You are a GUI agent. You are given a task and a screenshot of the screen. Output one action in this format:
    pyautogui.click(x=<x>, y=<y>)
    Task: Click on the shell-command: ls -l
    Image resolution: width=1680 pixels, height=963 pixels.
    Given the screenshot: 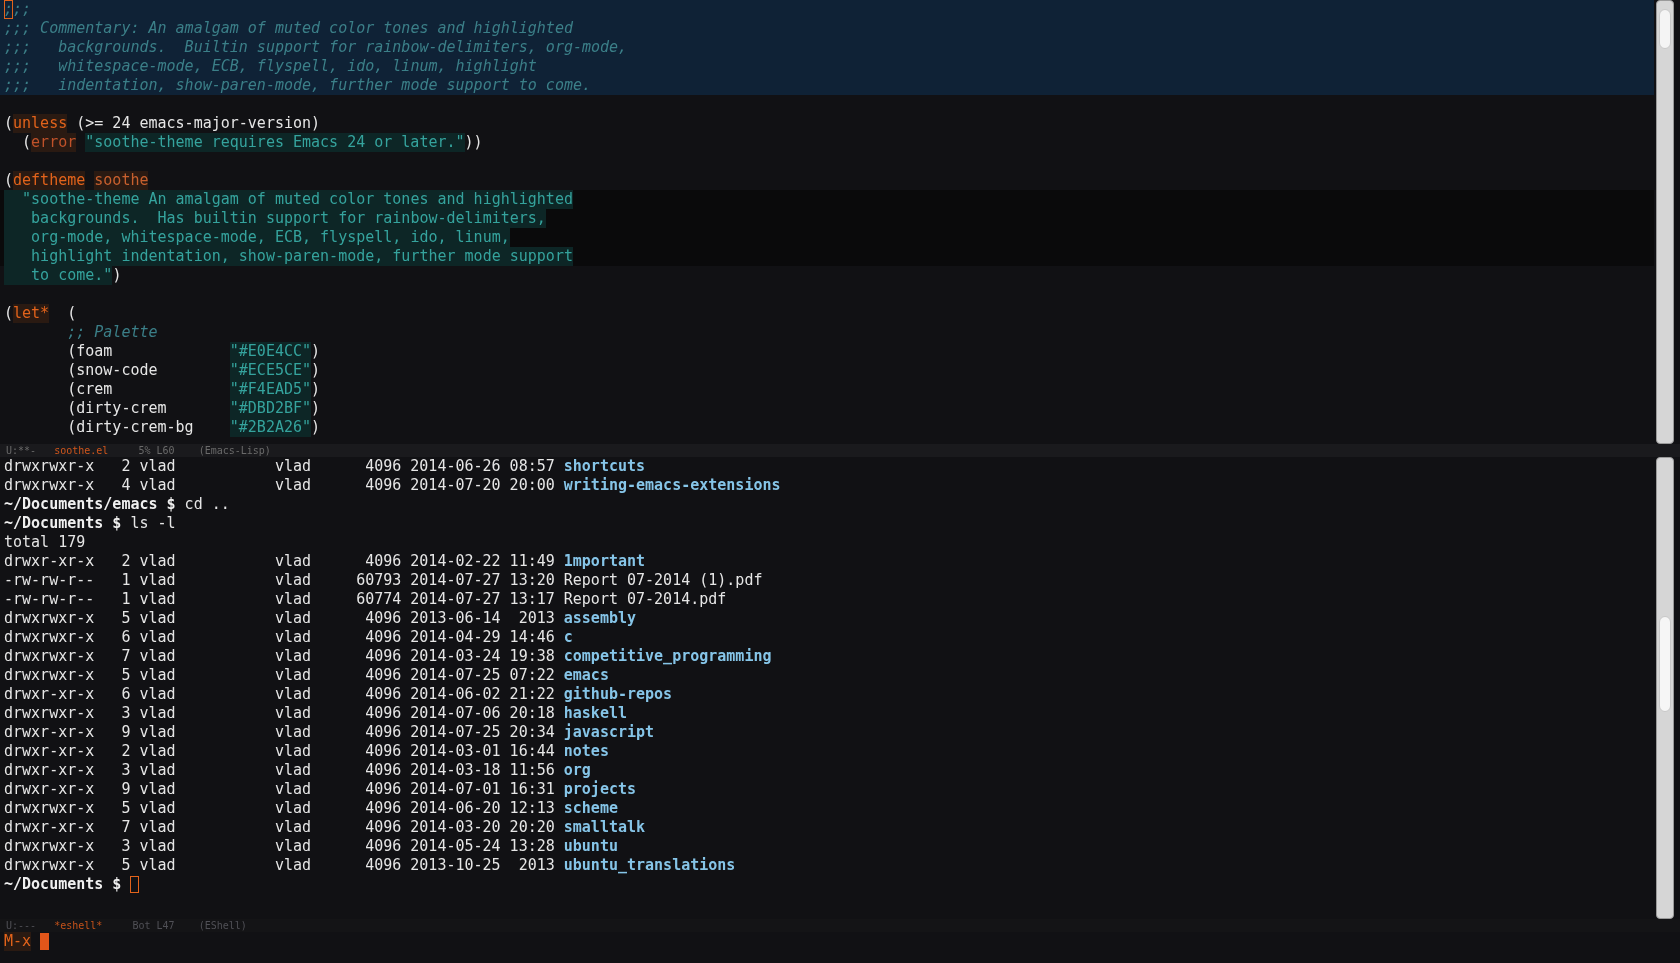 What is the action you would take?
    pyautogui.click(x=153, y=523)
    